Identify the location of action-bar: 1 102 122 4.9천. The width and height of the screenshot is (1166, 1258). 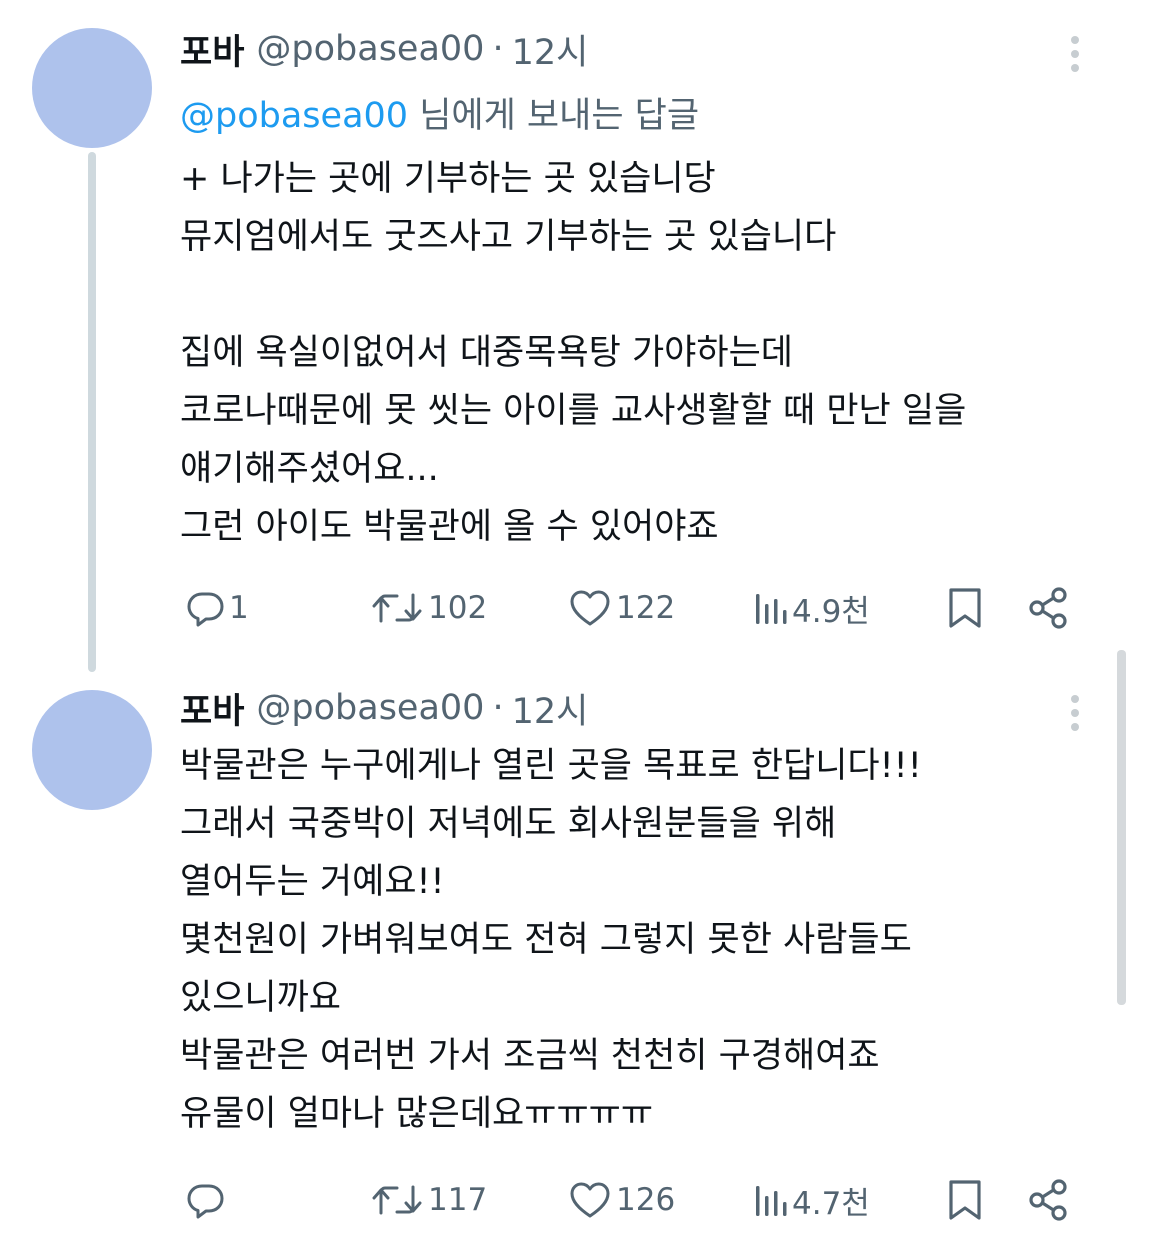
(583, 608).